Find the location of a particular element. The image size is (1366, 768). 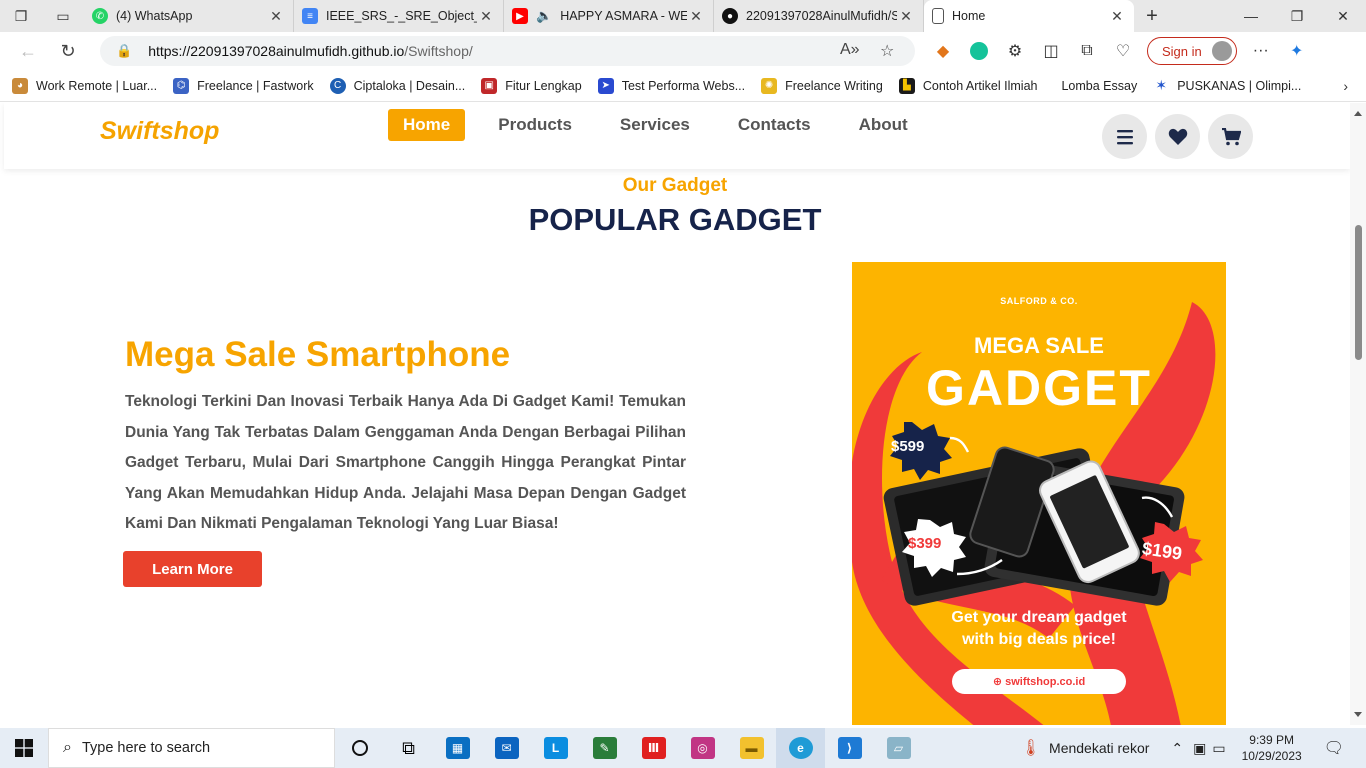

nav-contacts: Contacts is located at coordinates (774, 125).